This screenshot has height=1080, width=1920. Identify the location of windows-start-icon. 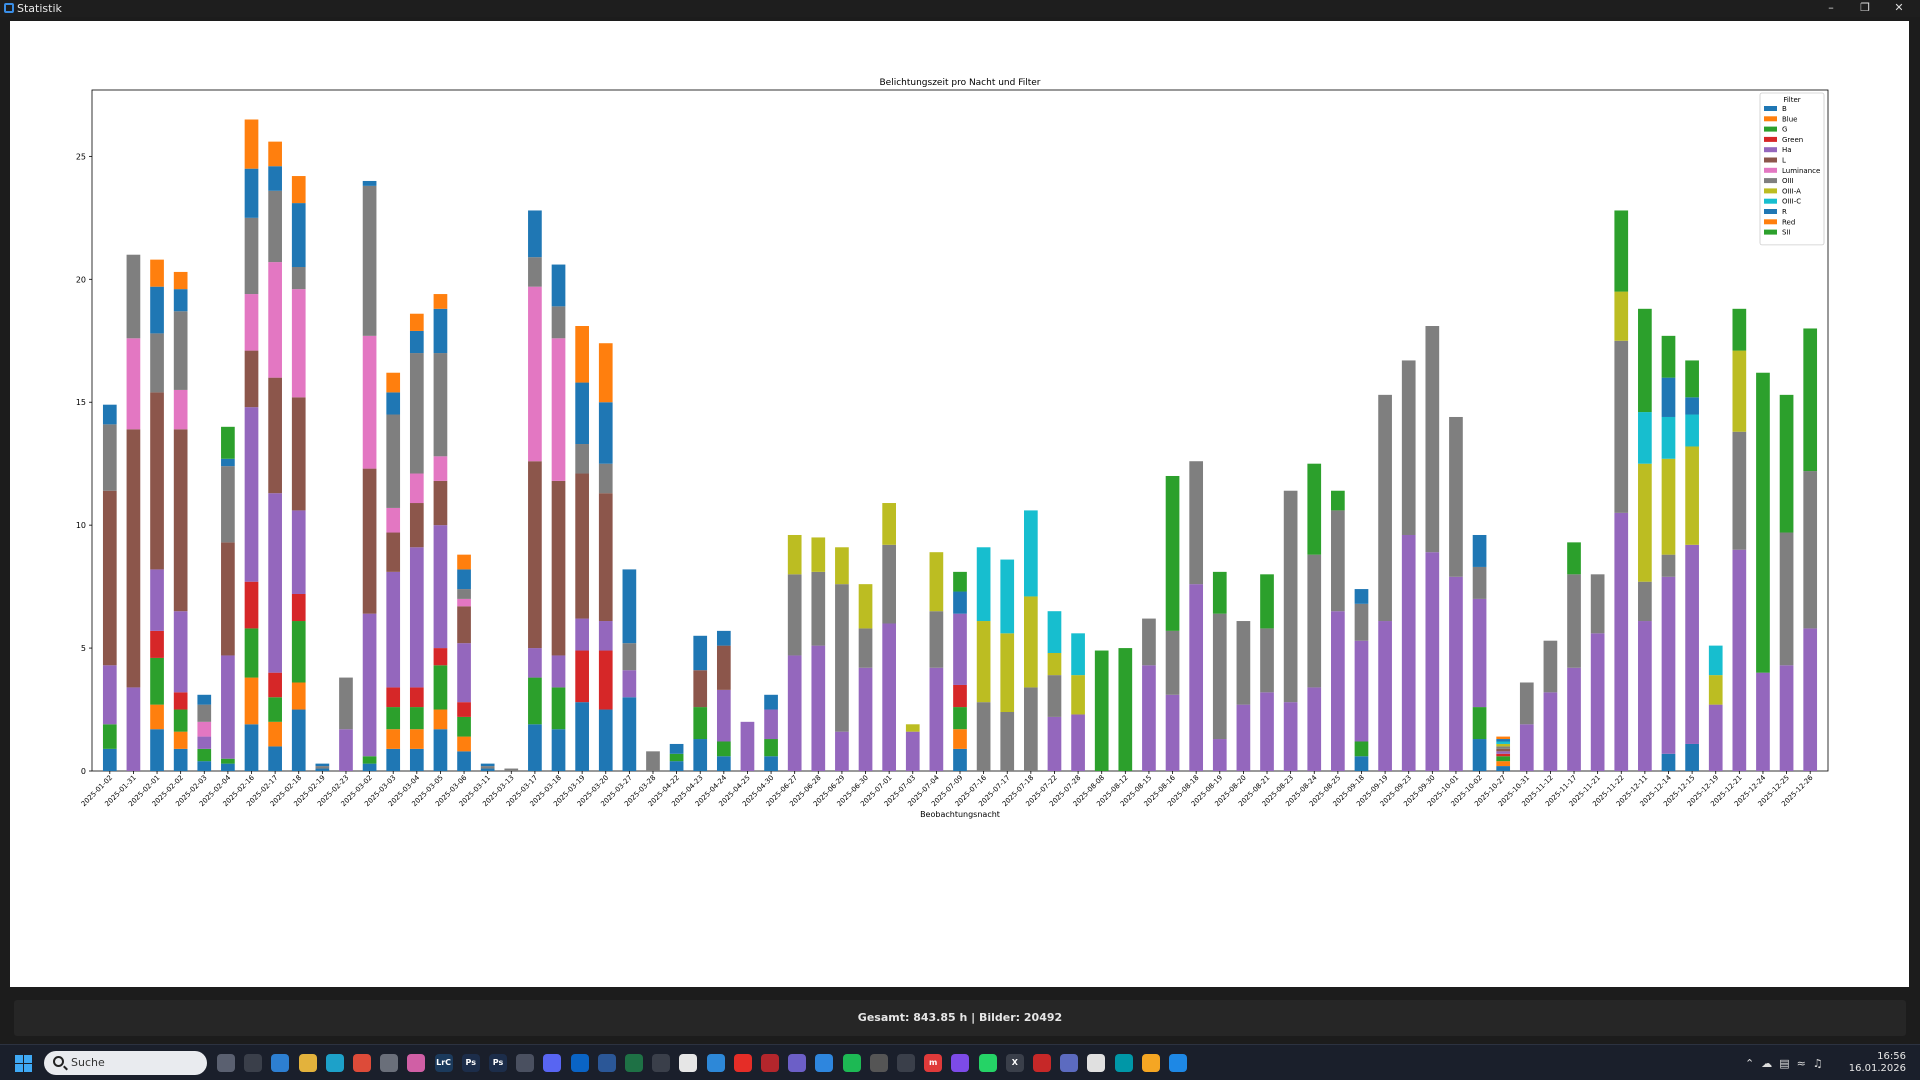
(23, 1063).